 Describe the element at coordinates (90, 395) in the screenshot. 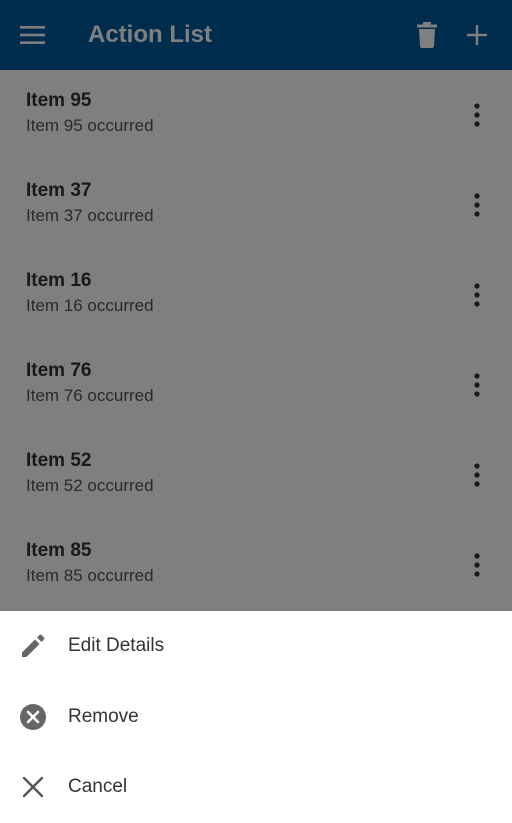

I see `item-subtitle: Item 76 occurred` at that location.